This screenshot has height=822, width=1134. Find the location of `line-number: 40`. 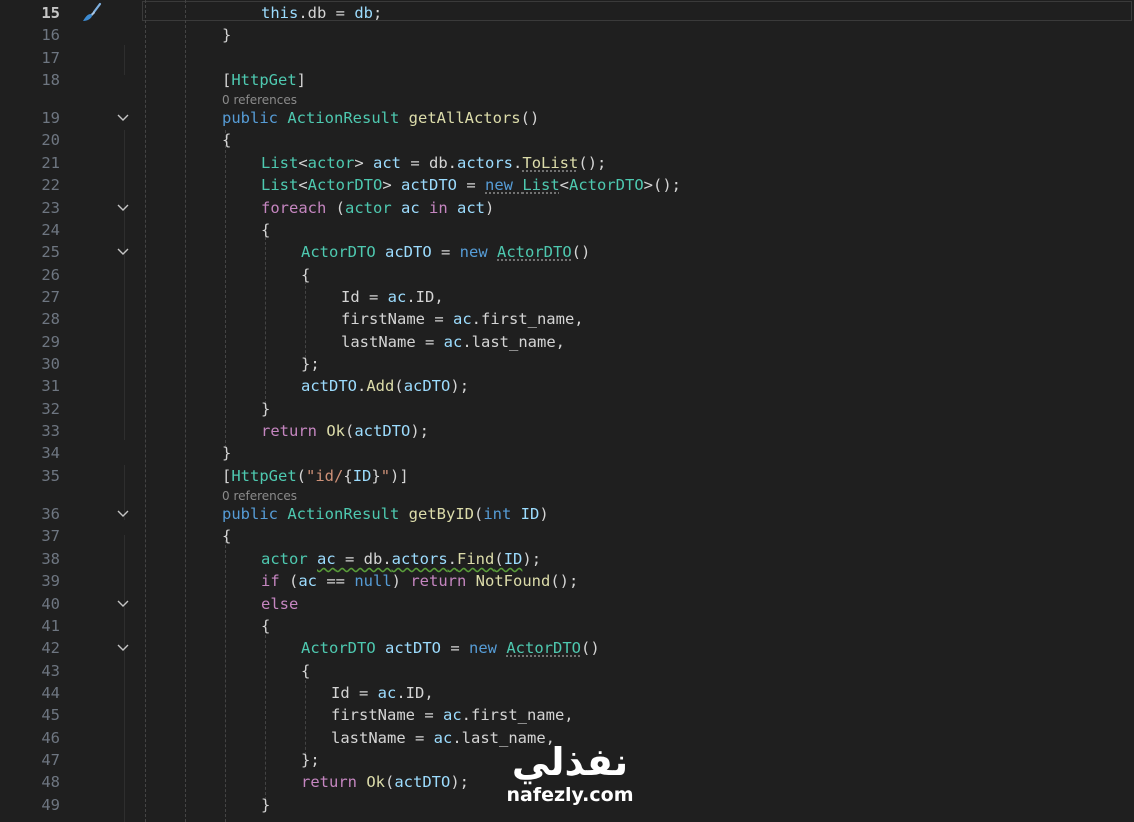

line-number: 40 is located at coordinates (50, 604).